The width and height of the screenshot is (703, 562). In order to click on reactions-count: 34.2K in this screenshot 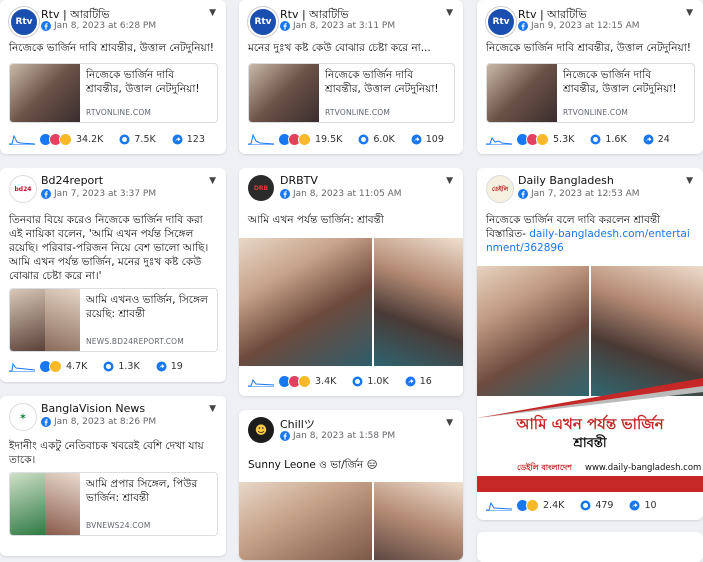, I will do `click(89, 139)`.